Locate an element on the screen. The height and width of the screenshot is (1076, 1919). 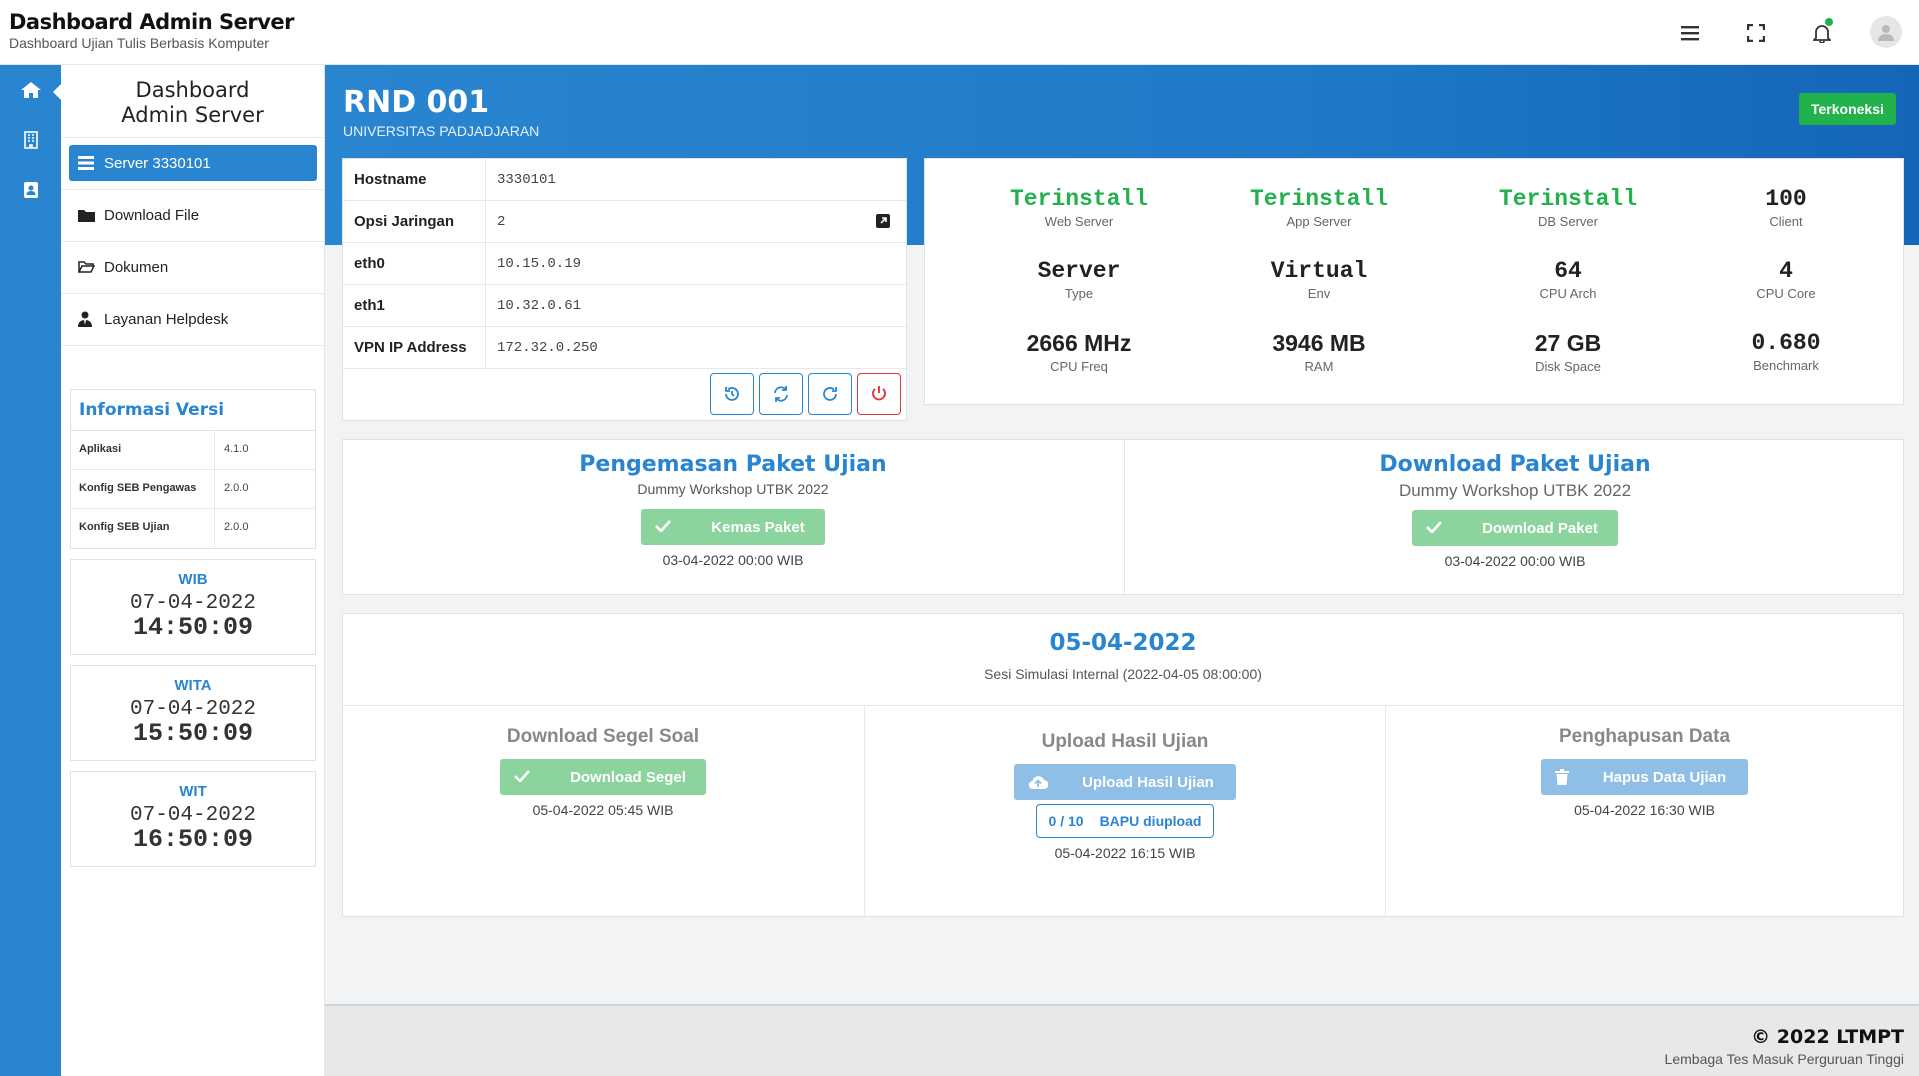
segel-title: Download Segel Soal is located at coordinates (603, 736).